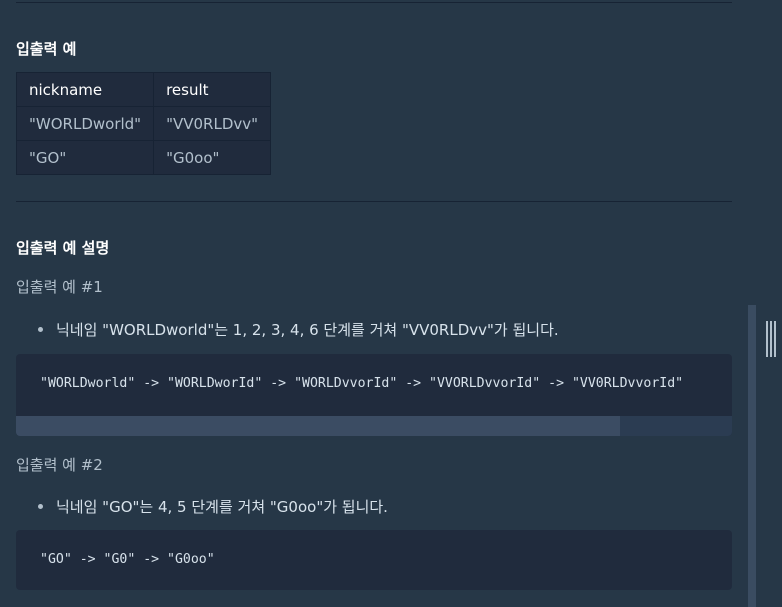 Image resolution: width=782 pixels, height=607 pixels. I want to click on table-cell: "G0oo", so click(212, 157).